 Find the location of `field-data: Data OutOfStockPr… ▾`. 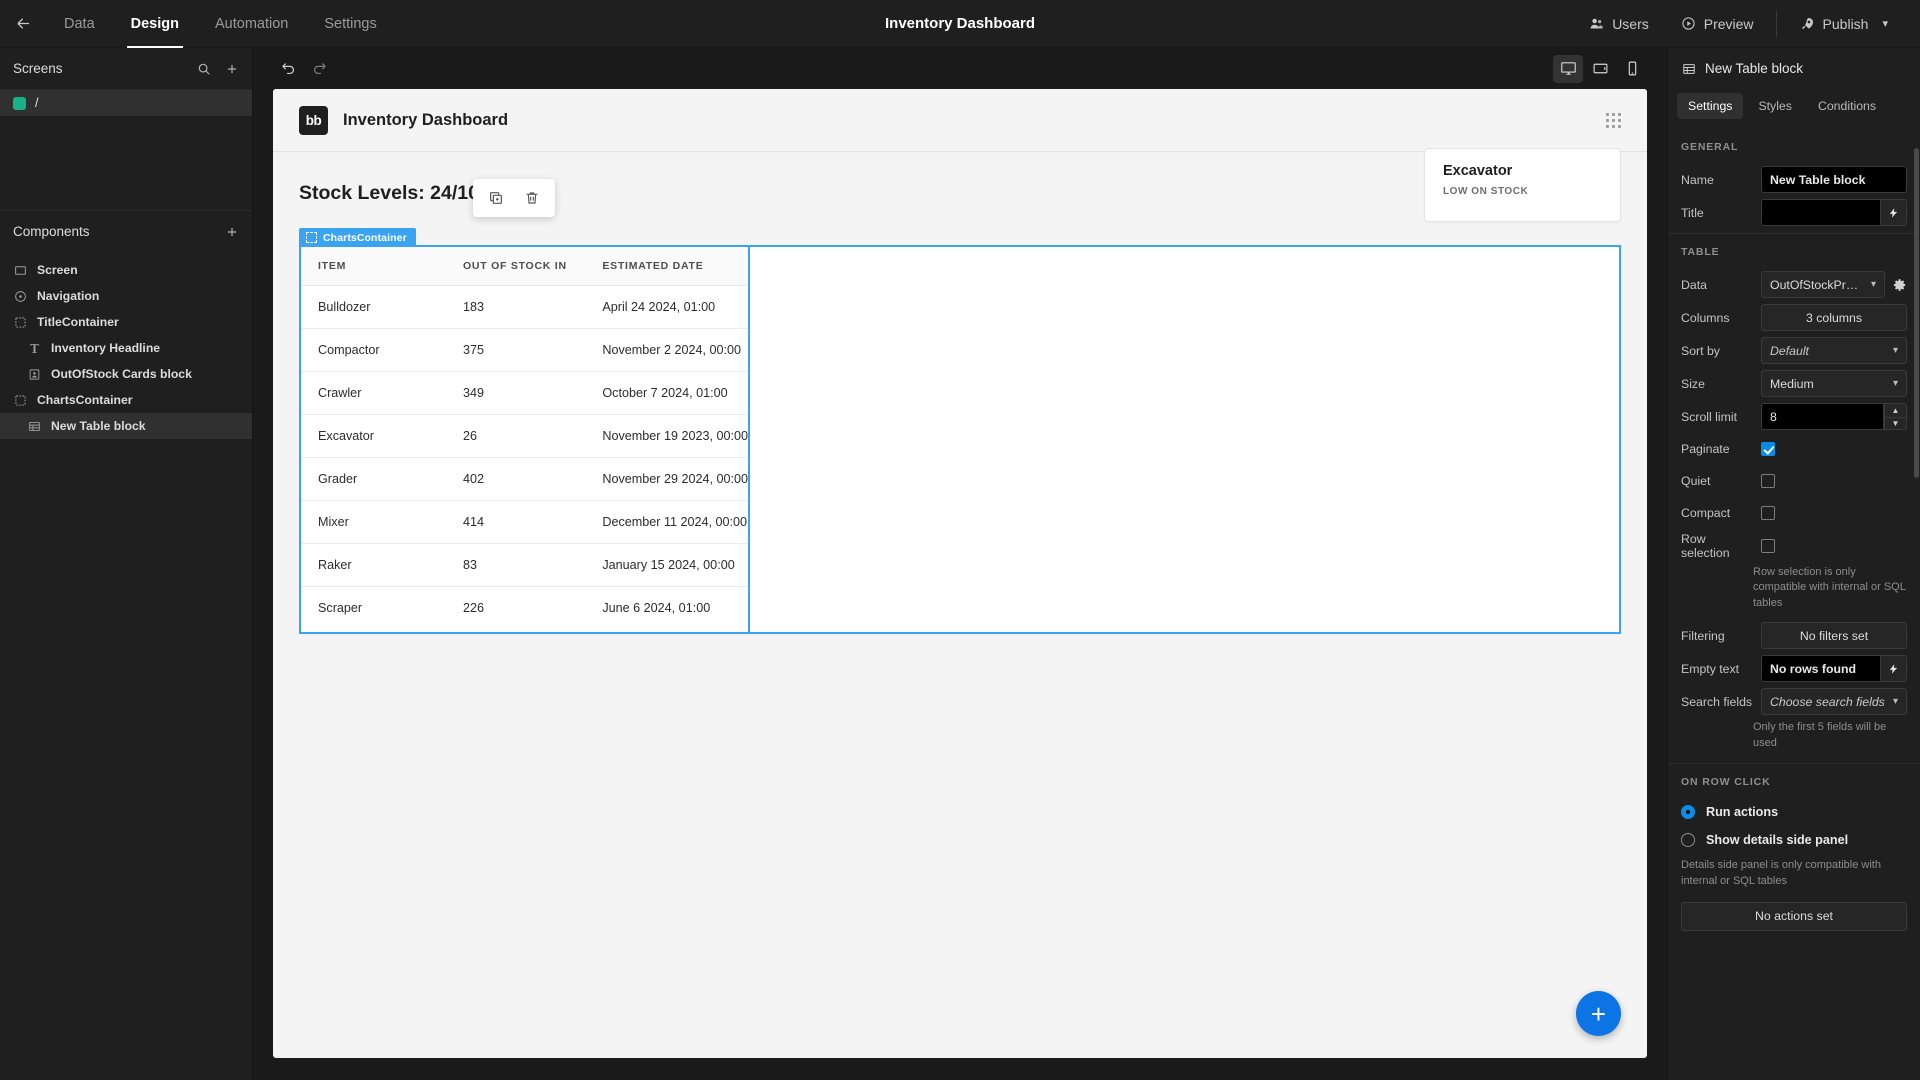

field-data: Data OutOfStockPr… ▾ is located at coordinates (1794, 284).